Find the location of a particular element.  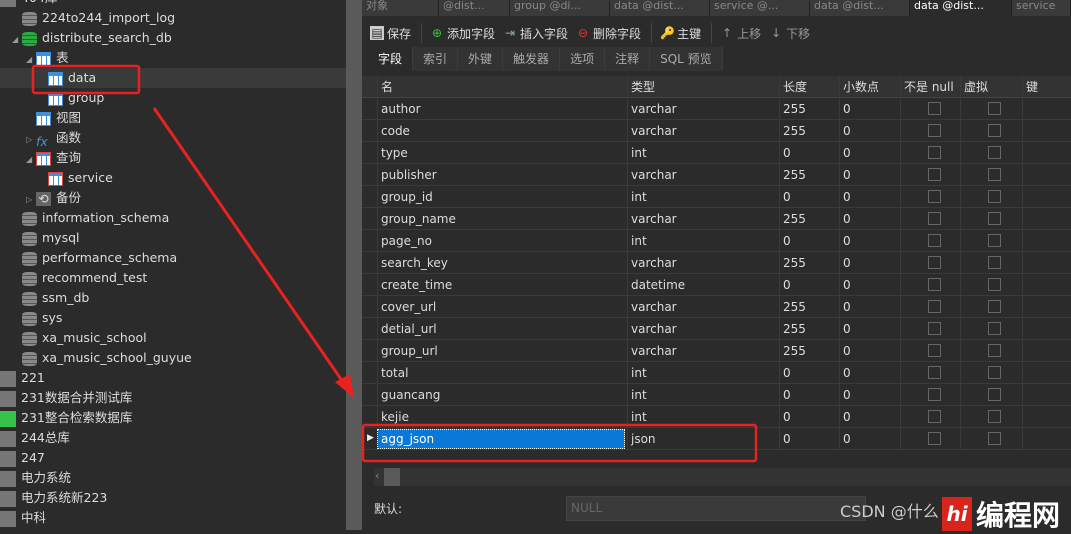

tree-item: 247 is located at coordinates (22, 458).